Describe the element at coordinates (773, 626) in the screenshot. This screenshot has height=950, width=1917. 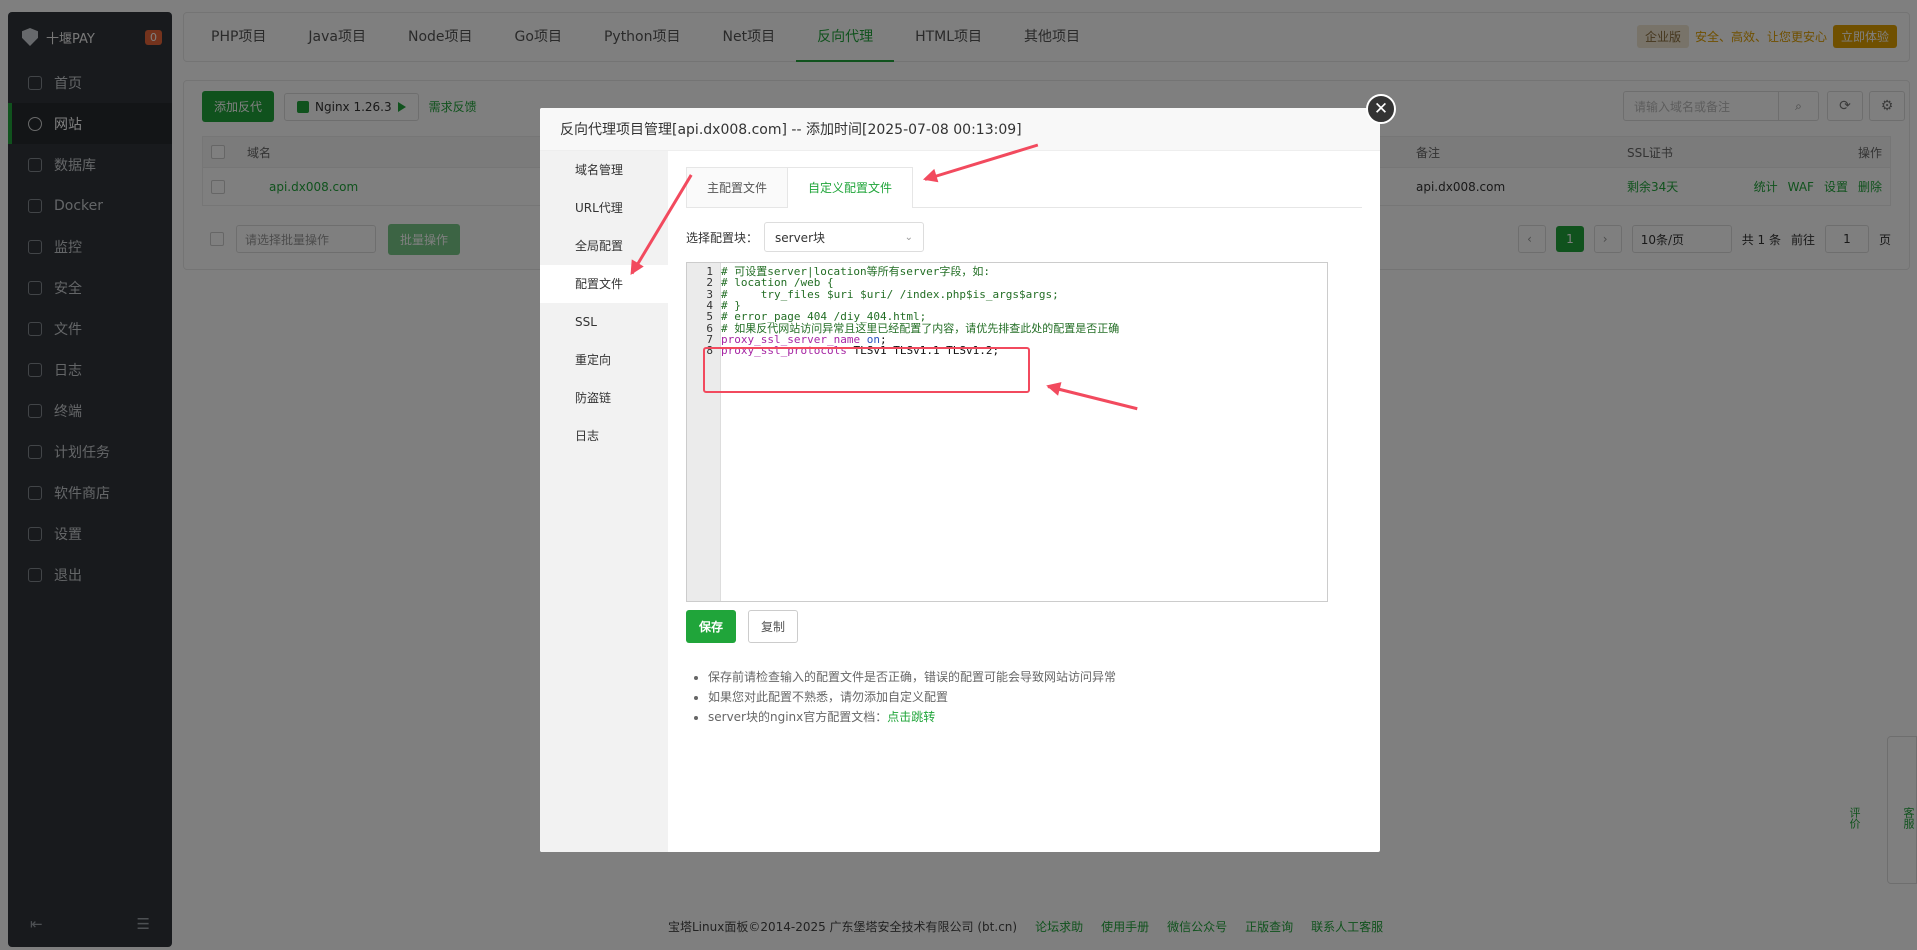
I see `copy-button: 复制` at that location.